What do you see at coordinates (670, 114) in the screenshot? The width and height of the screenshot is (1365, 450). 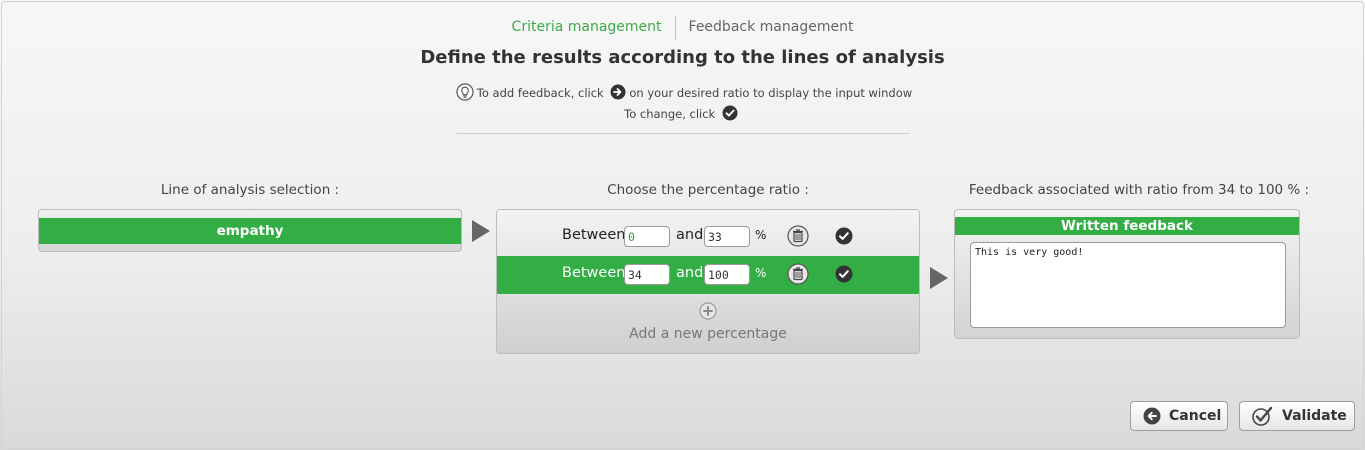 I see `hint-text-2: To change, click` at bounding box center [670, 114].